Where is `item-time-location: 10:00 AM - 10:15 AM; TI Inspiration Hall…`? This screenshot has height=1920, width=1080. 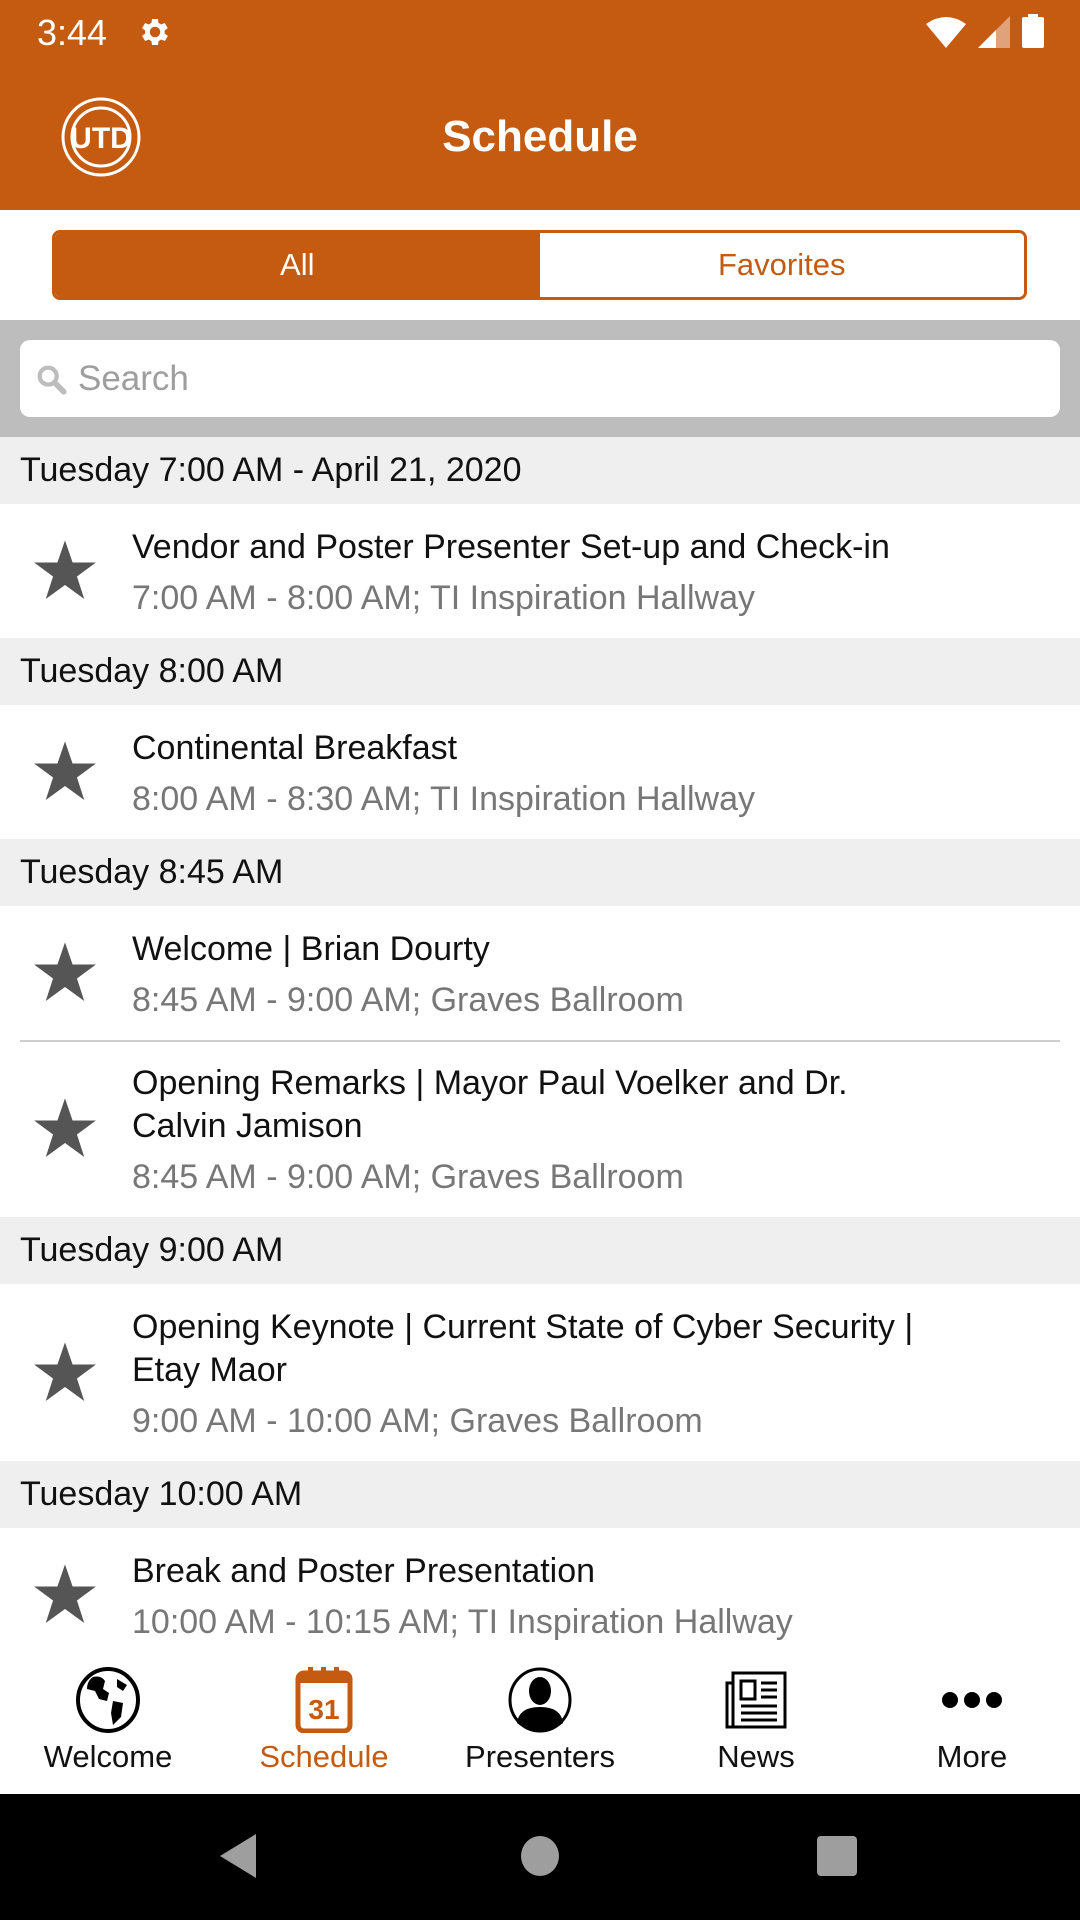 item-time-location: 10:00 AM - 10:15 AM; TI Inspiration Hall… is located at coordinates (462, 1622).